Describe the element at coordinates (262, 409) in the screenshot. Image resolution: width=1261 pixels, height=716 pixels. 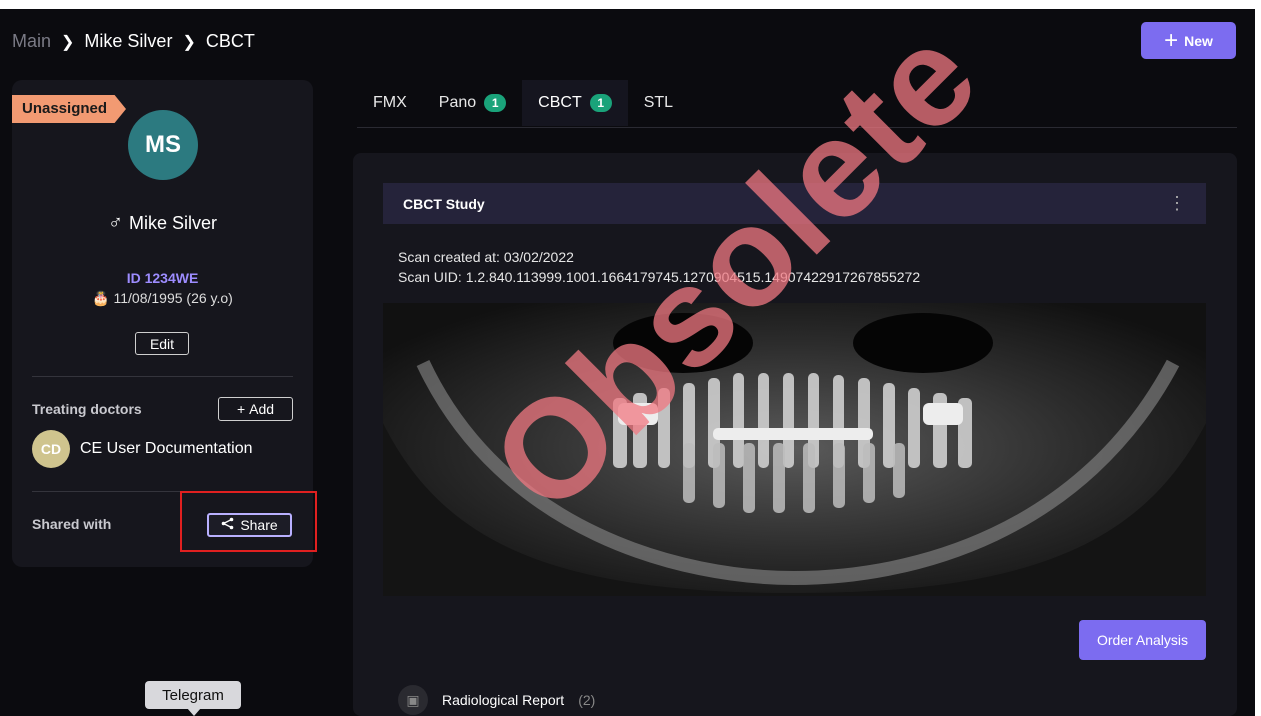
I see `add-doctor-label: Add` at that location.